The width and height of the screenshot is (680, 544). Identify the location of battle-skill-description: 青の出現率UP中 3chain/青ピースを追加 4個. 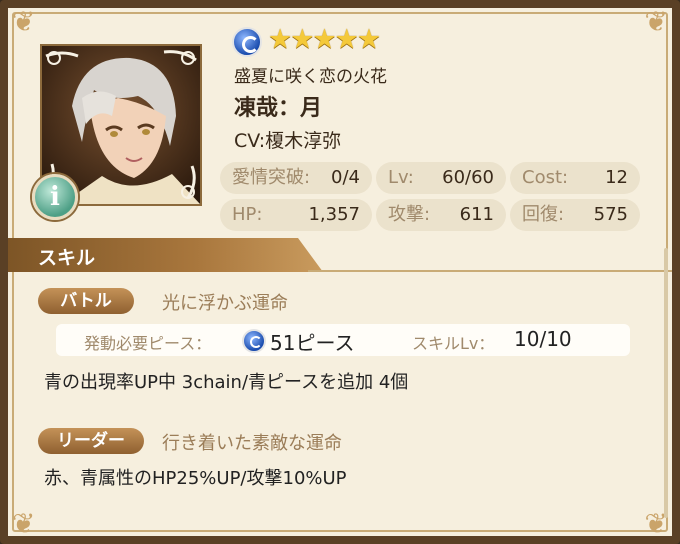
(226, 382).